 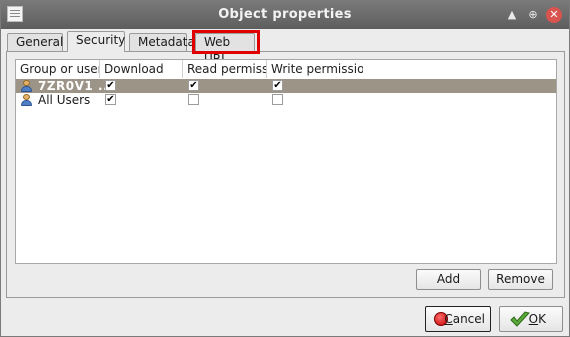 What do you see at coordinates (520, 319) in the screenshot?
I see `check-arrow-icon` at bounding box center [520, 319].